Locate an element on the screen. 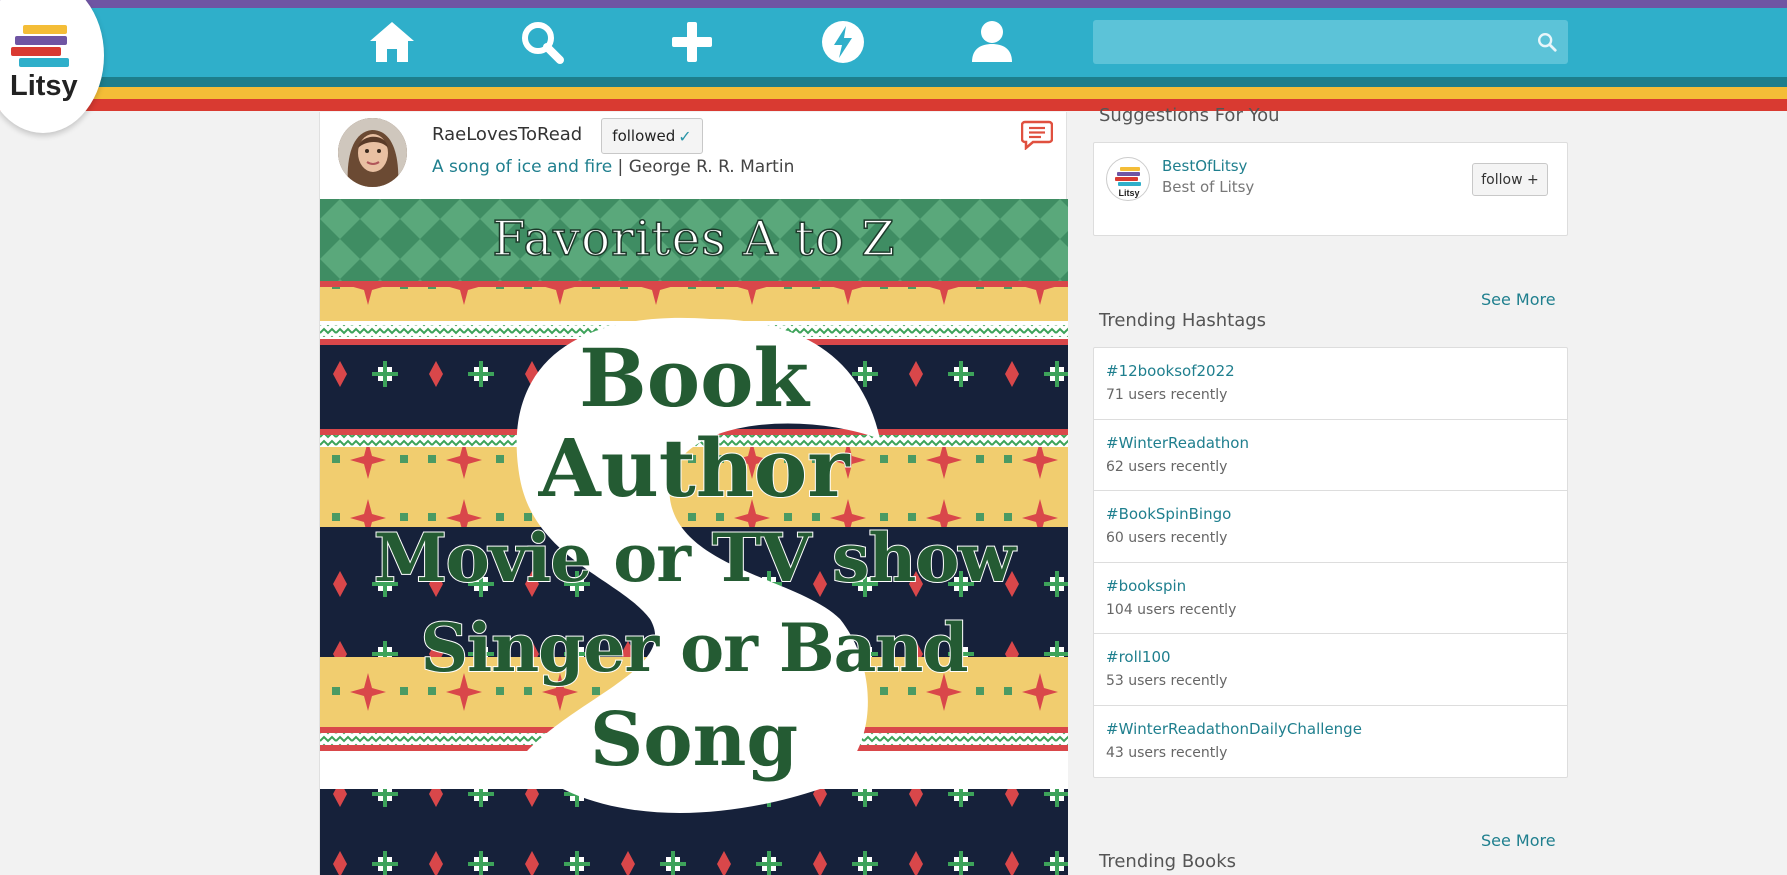  svg-text: Litsy is located at coordinates (1128, 193).